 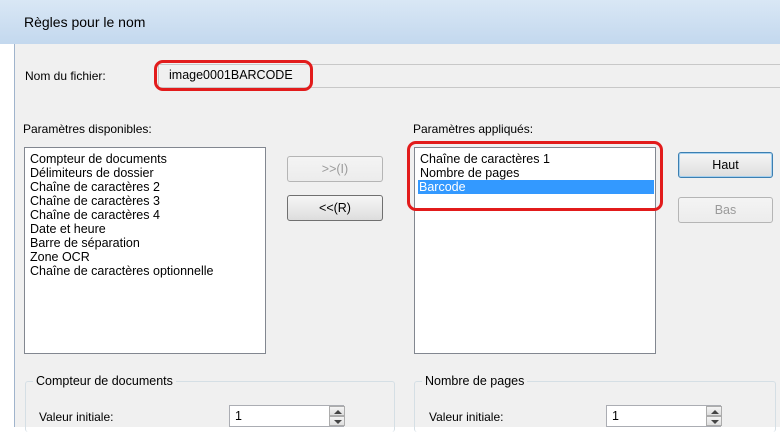 I want to click on down-button: Bas, so click(x=725, y=210).